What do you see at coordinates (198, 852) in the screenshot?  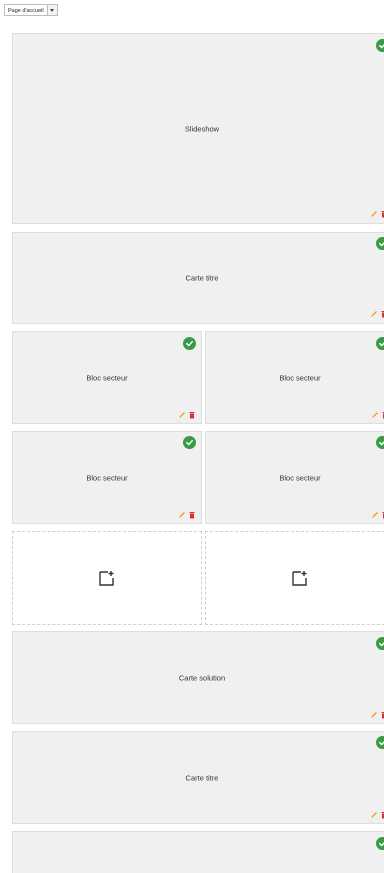 I see `block-partial` at bounding box center [198, 852].